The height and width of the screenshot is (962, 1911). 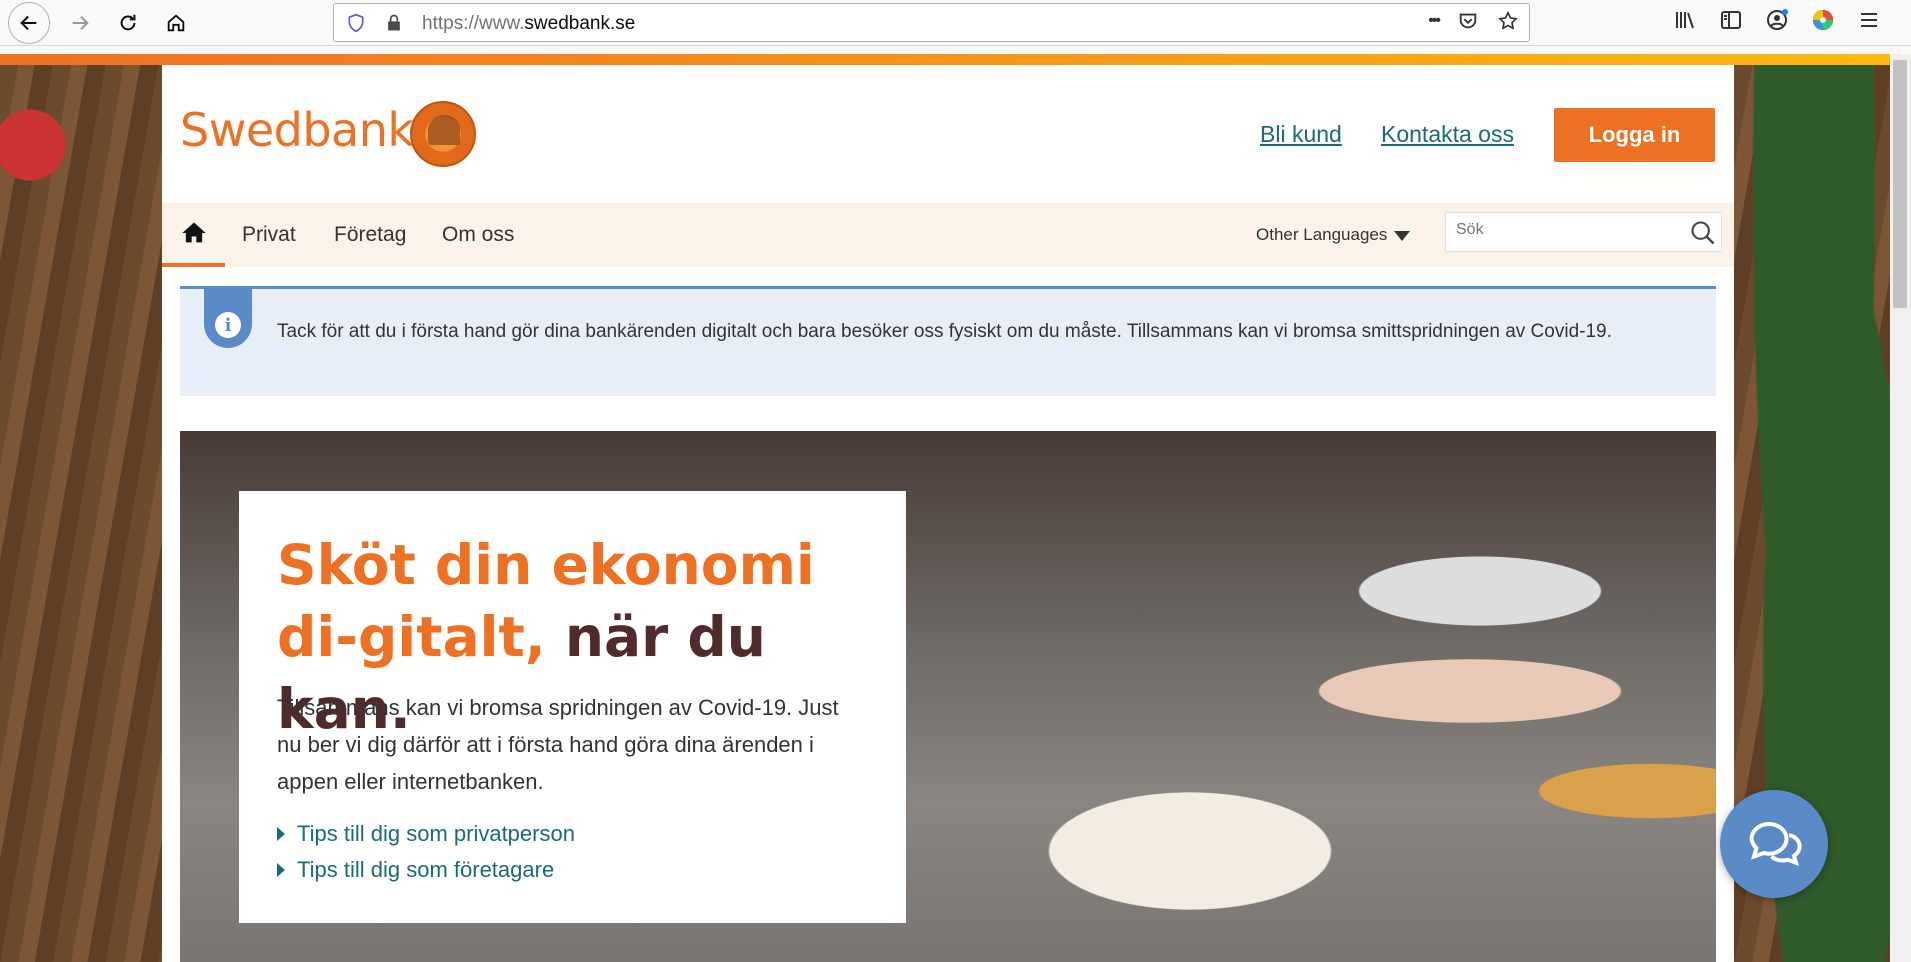 I want to click on chat-button, so click(x=1774, y=844).